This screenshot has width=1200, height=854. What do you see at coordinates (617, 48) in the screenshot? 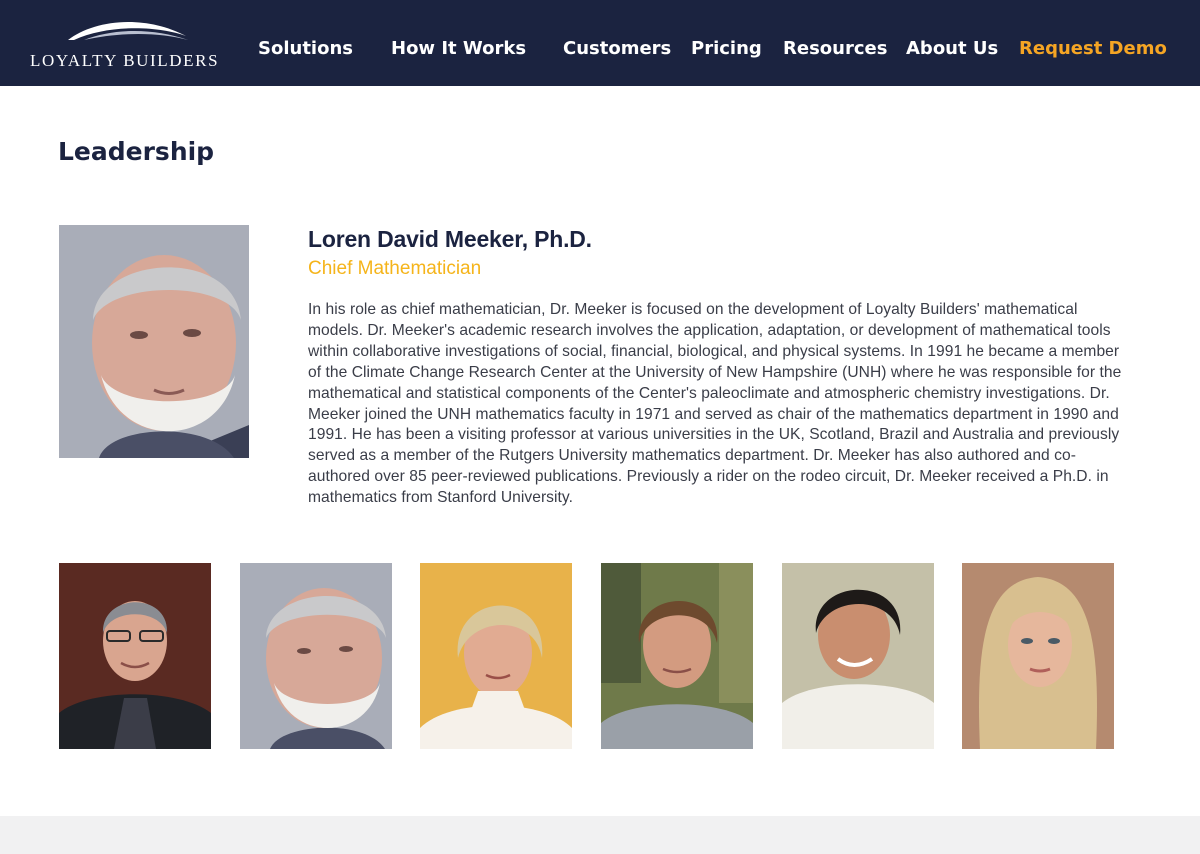
I see `nav-customers: Customers` at bounding box center [617, 48].